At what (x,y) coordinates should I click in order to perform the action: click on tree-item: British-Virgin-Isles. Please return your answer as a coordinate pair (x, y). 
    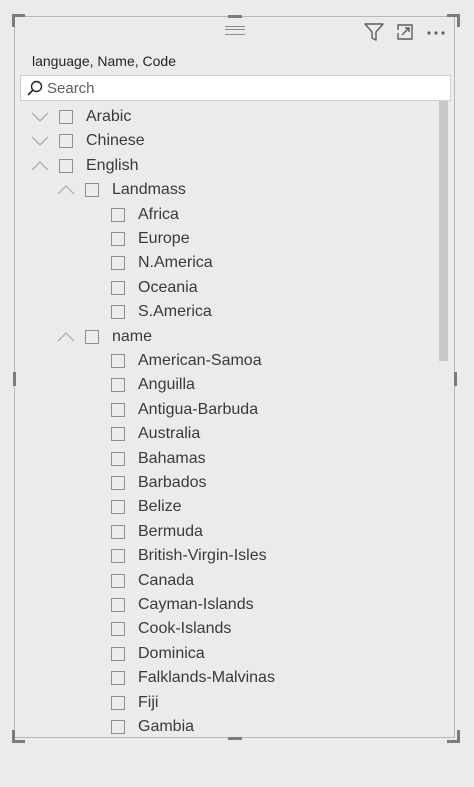
    Looking at the image, I should click on (189, 556).